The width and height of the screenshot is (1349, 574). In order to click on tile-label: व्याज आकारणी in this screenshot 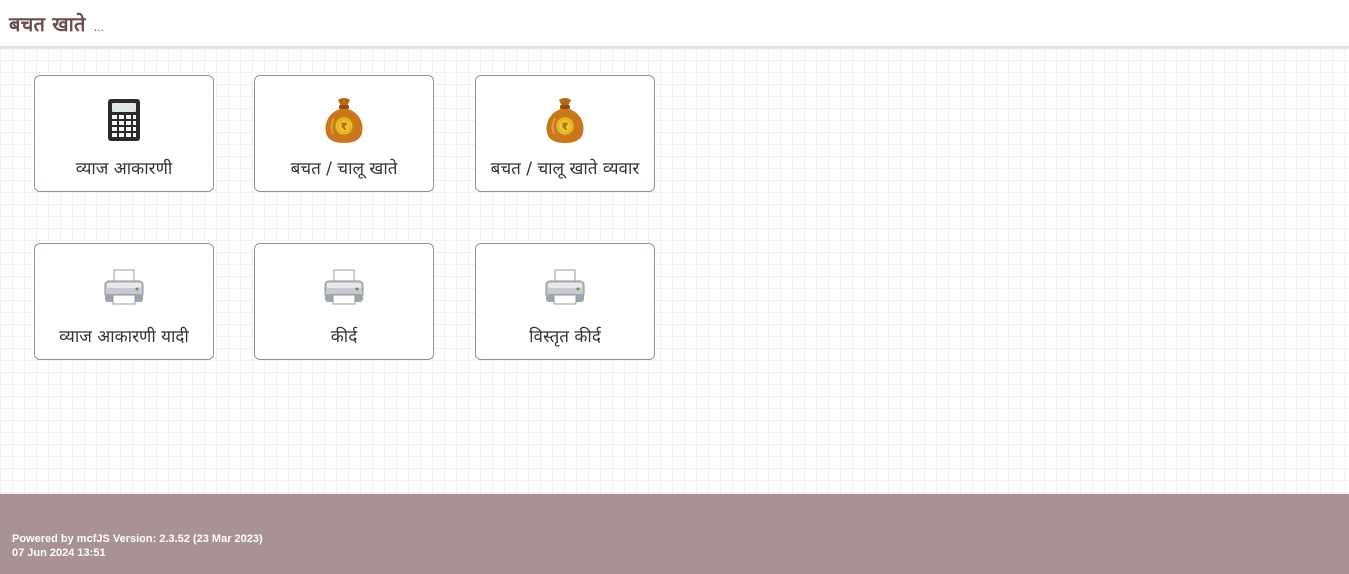, I will do `click(124, 169)`.